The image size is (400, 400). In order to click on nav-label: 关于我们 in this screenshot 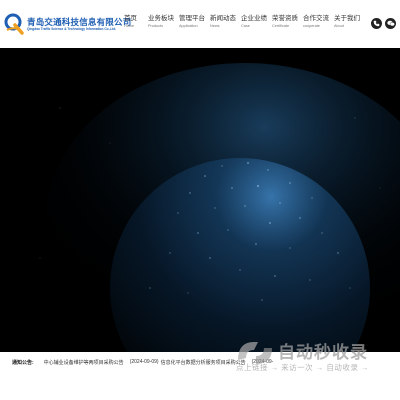, I will do `click(347, 18)`.